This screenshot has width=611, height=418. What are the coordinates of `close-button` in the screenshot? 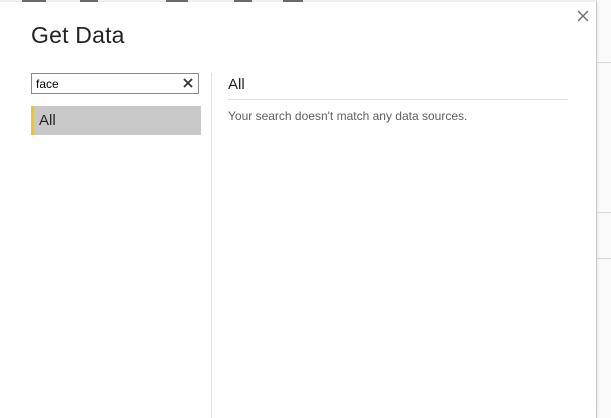 It's located at (583, 16).